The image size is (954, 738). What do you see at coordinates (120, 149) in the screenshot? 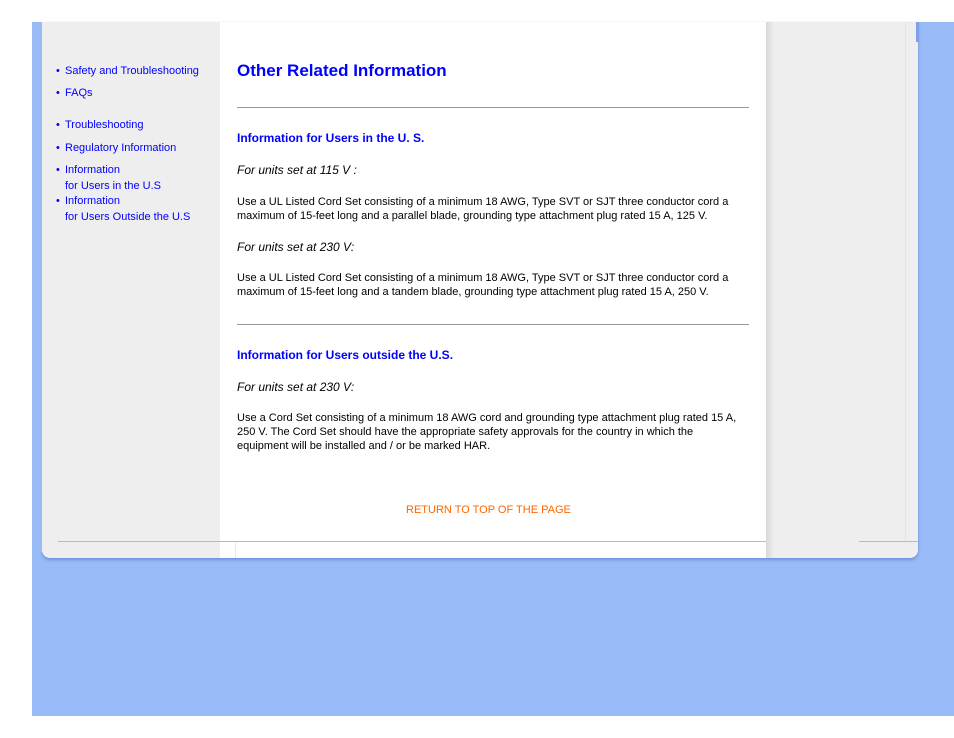
I see `sidebar-link-regulatory: Regulatory Information` at bounding box center [120, 149].